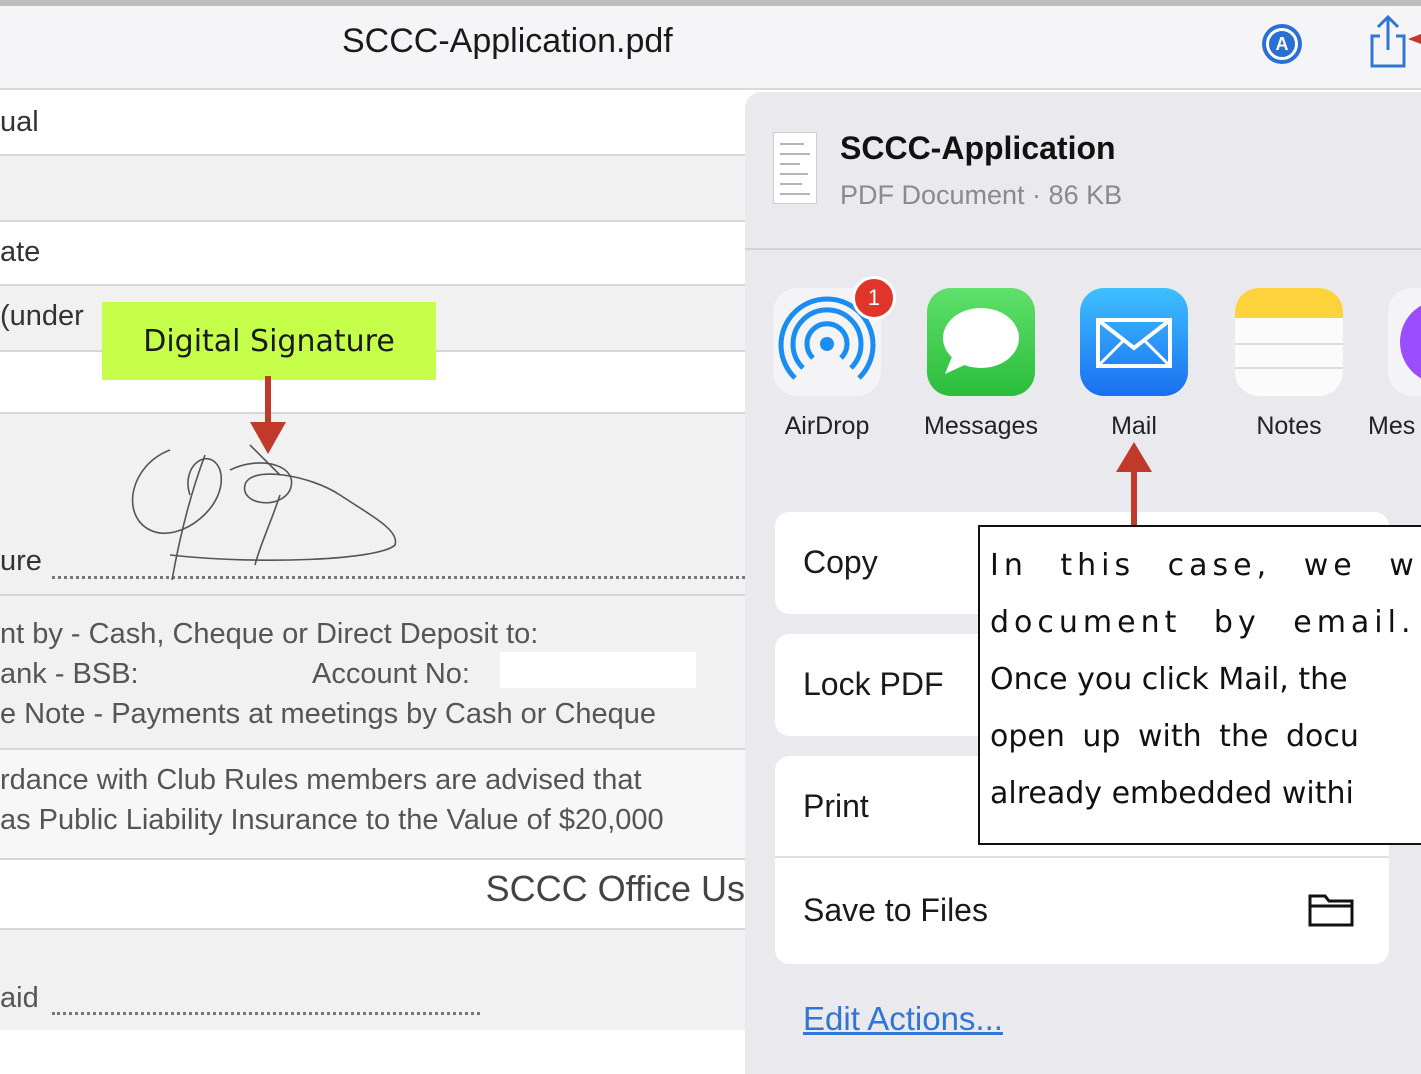  I want to click on status-strip, so click(710, 3).